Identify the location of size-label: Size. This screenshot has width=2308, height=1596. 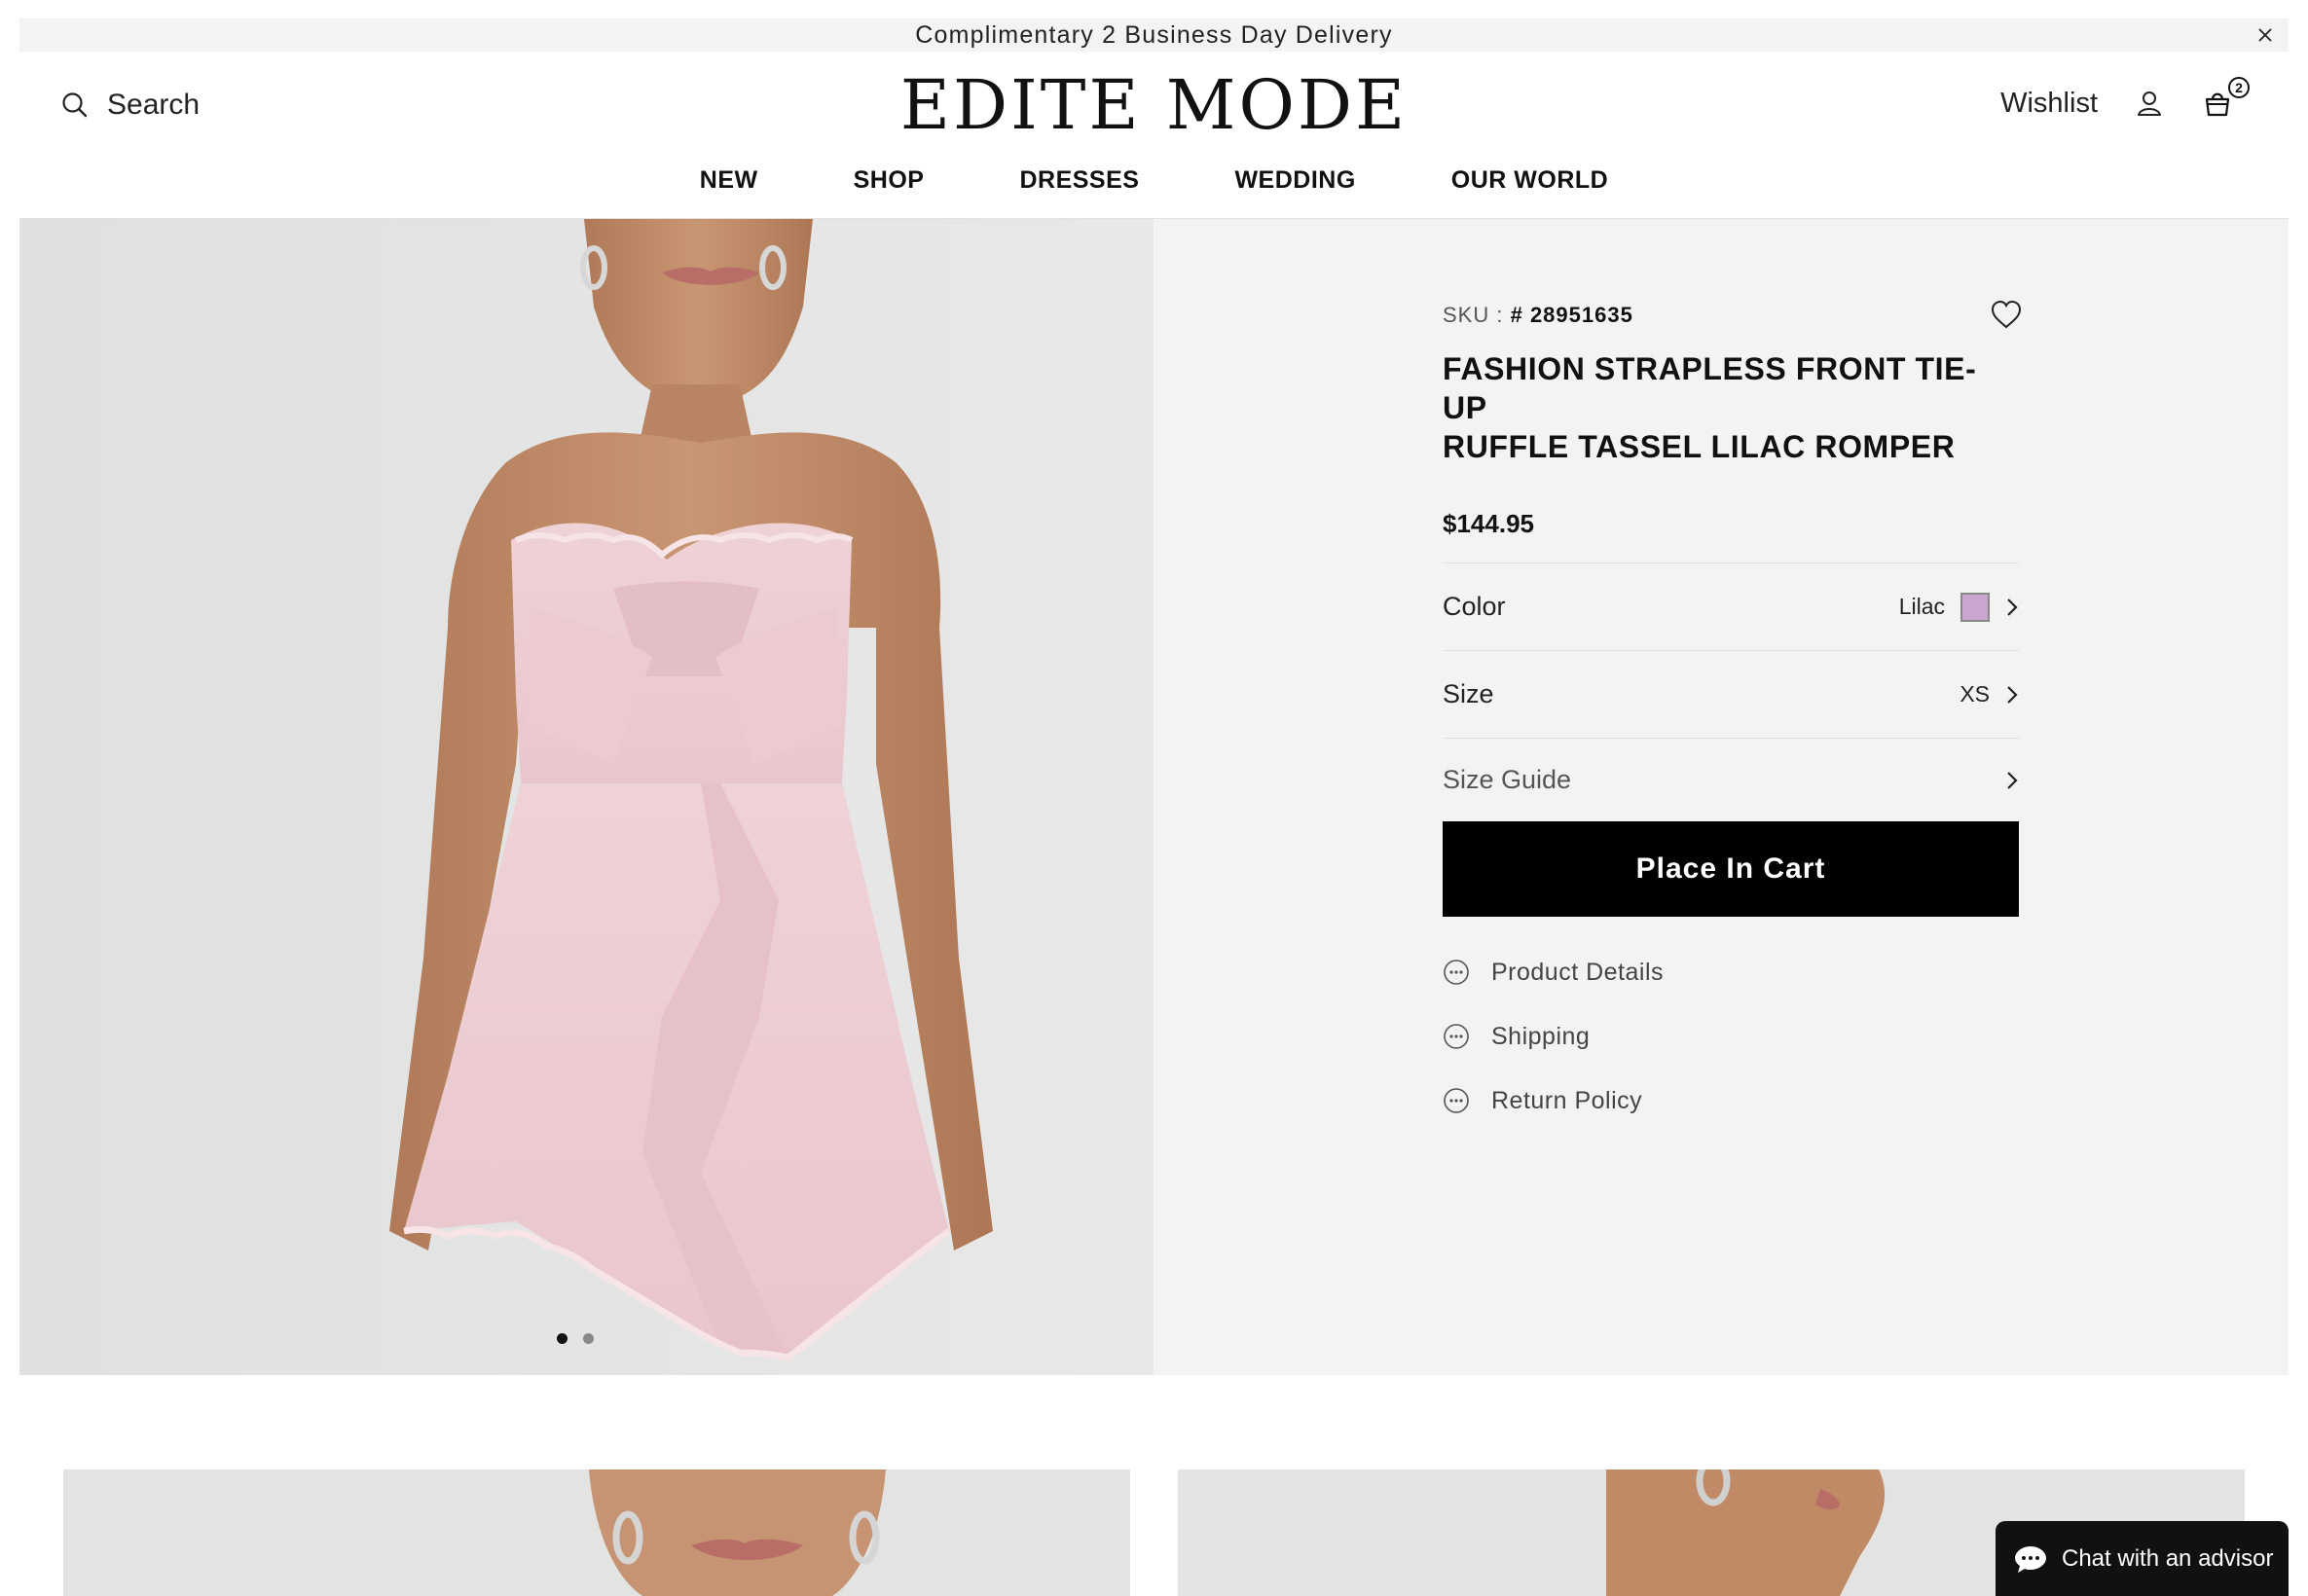
(1469, 694).